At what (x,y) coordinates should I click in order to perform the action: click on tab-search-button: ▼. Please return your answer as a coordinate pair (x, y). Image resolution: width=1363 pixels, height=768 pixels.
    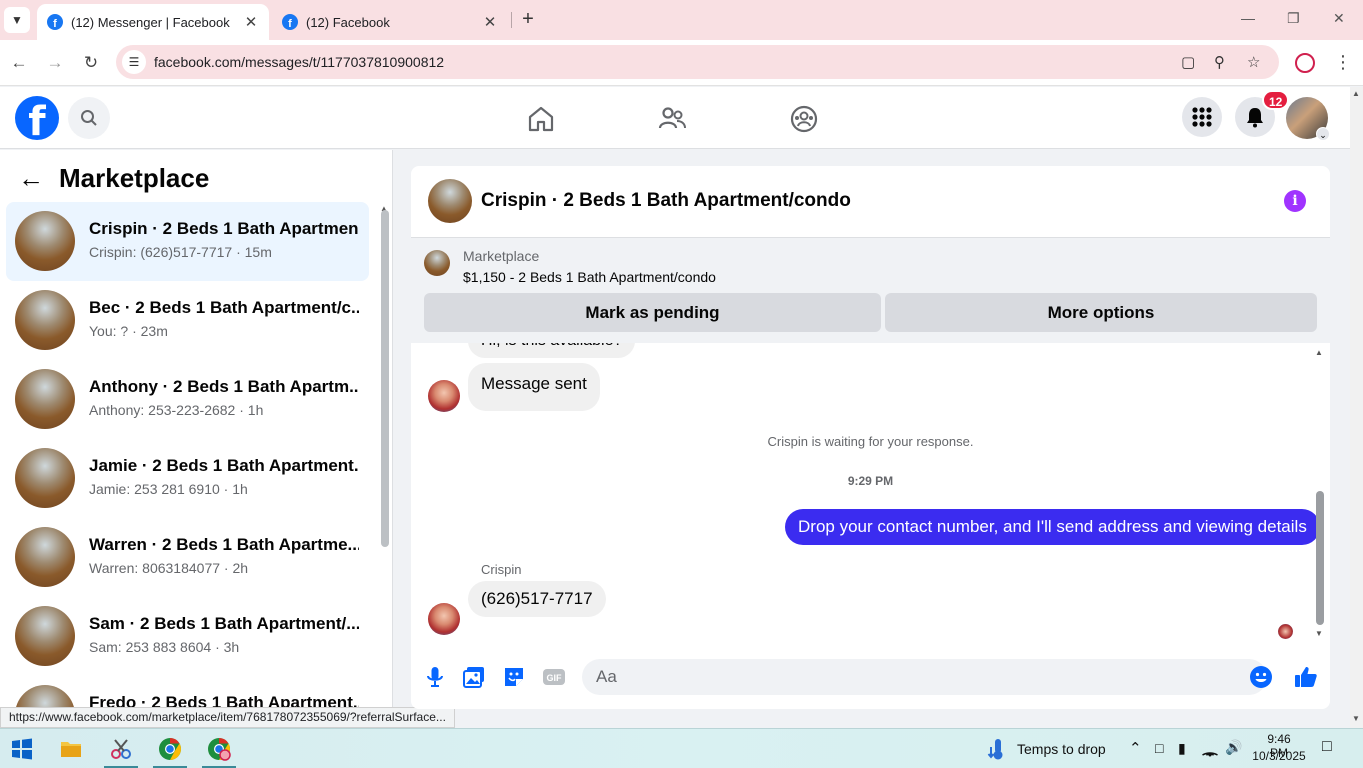
    Looking at the image, I should click on (17, 20).